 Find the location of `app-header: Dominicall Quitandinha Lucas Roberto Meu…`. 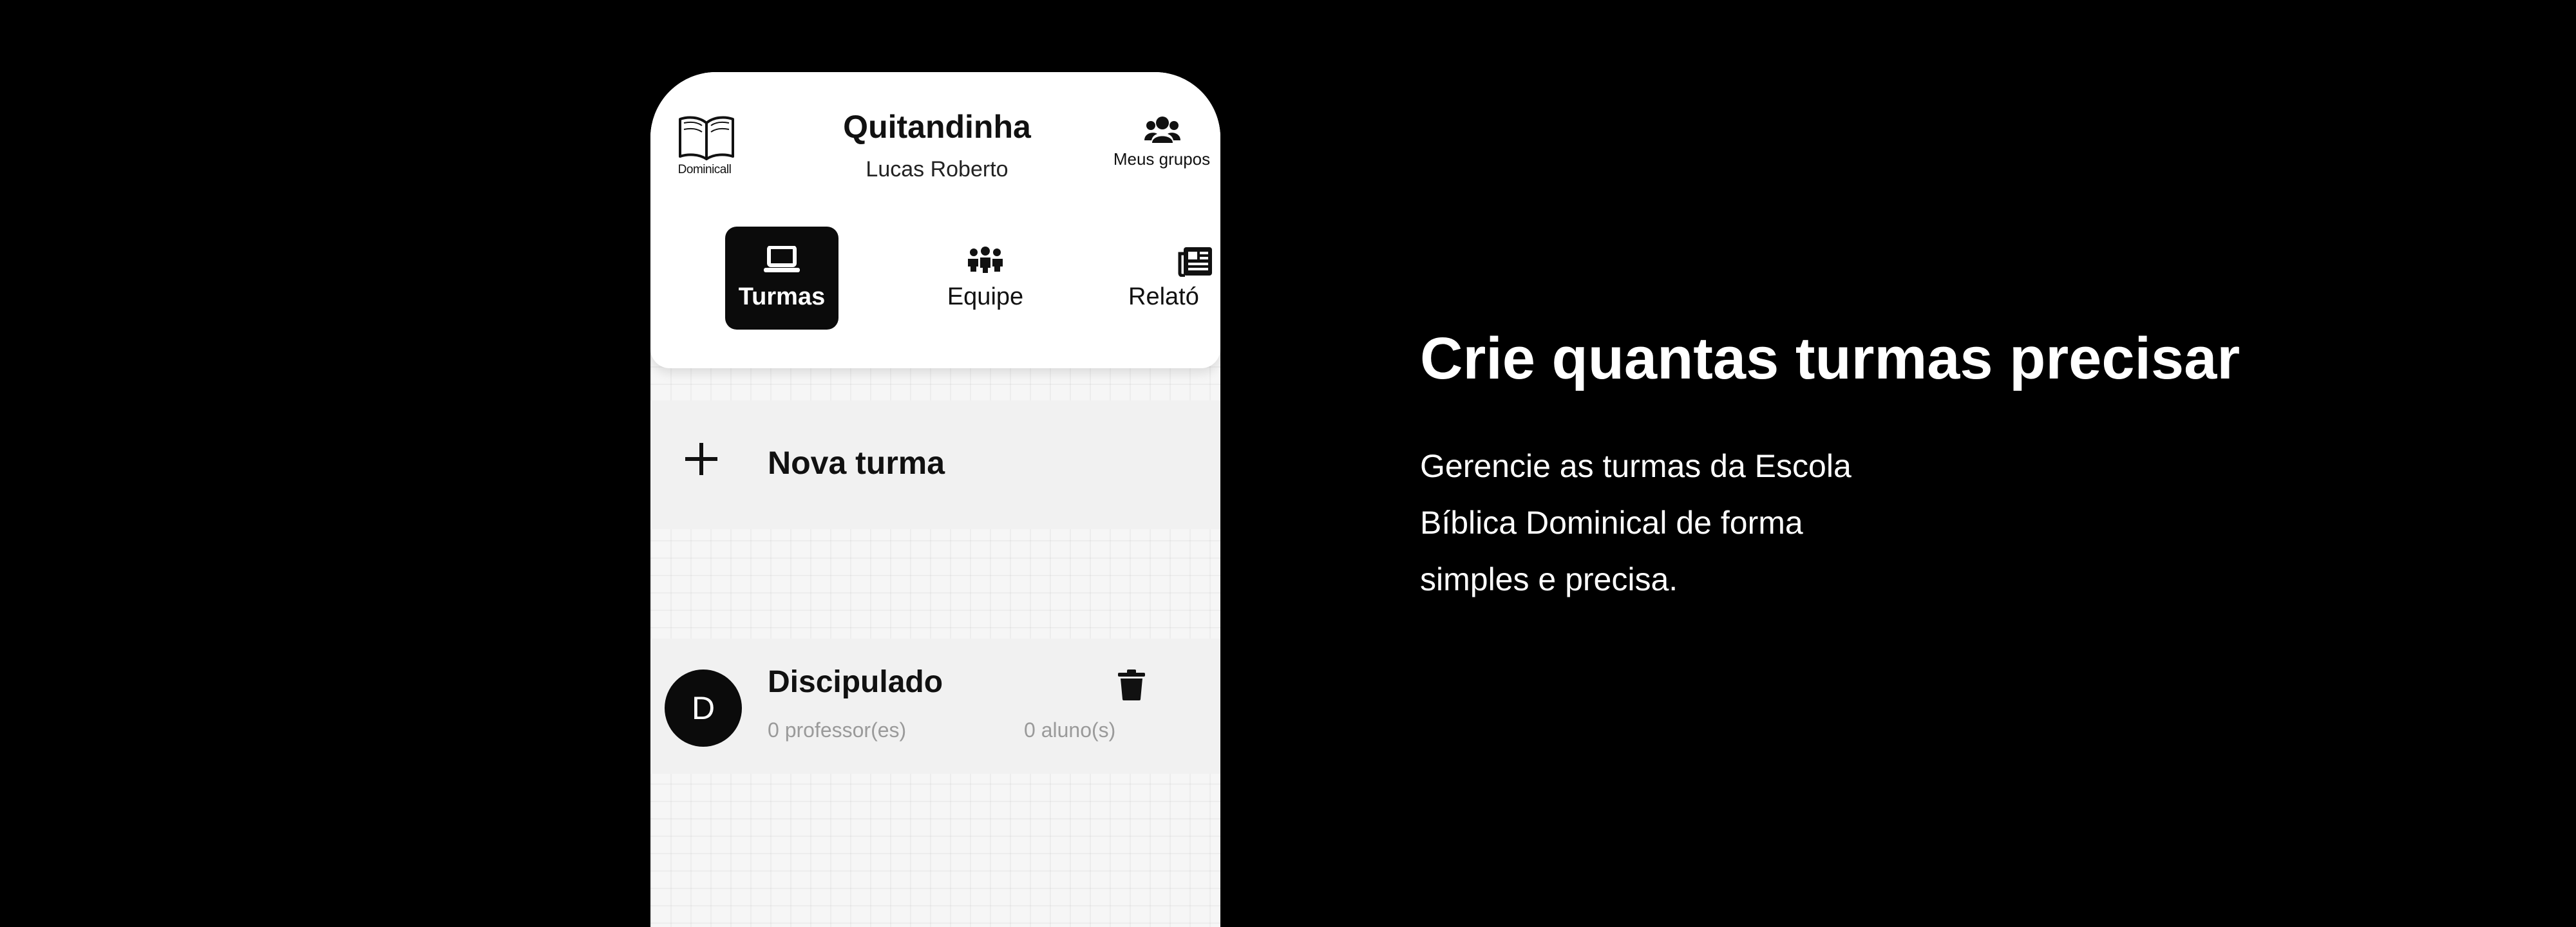

app-header: Dominicall Quitandinha Lucas Roberto Meu… is located at coordinates (935, 220).